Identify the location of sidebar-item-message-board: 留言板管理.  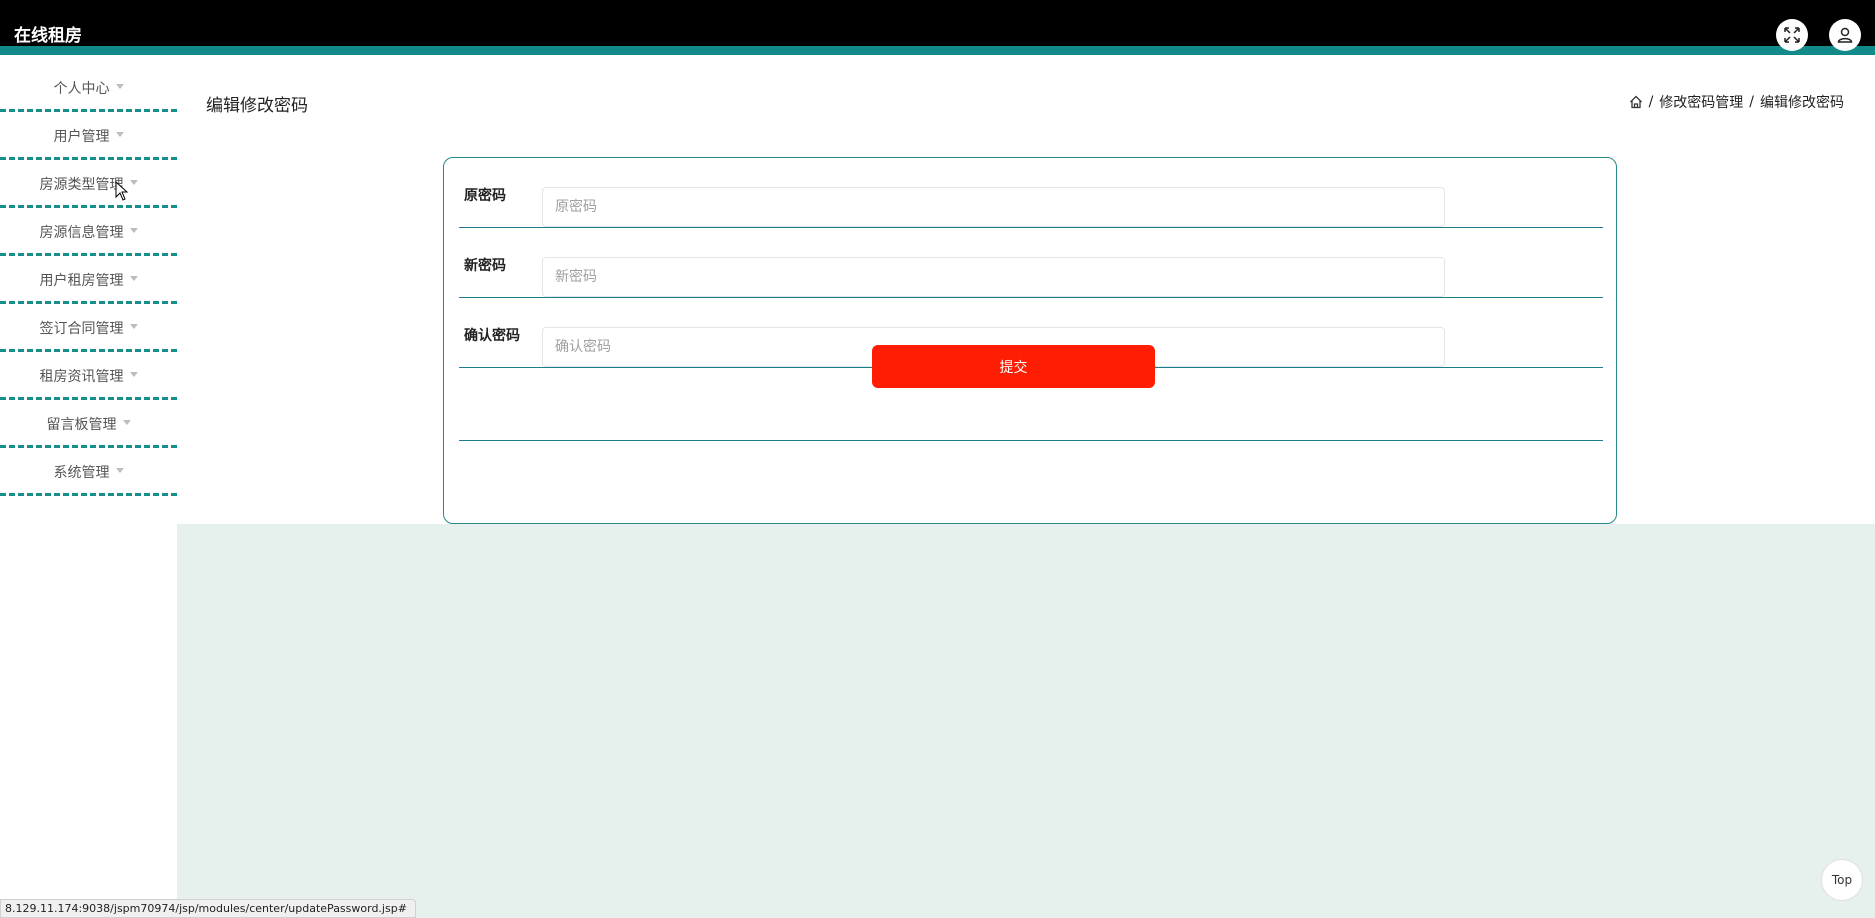
(88, 424).